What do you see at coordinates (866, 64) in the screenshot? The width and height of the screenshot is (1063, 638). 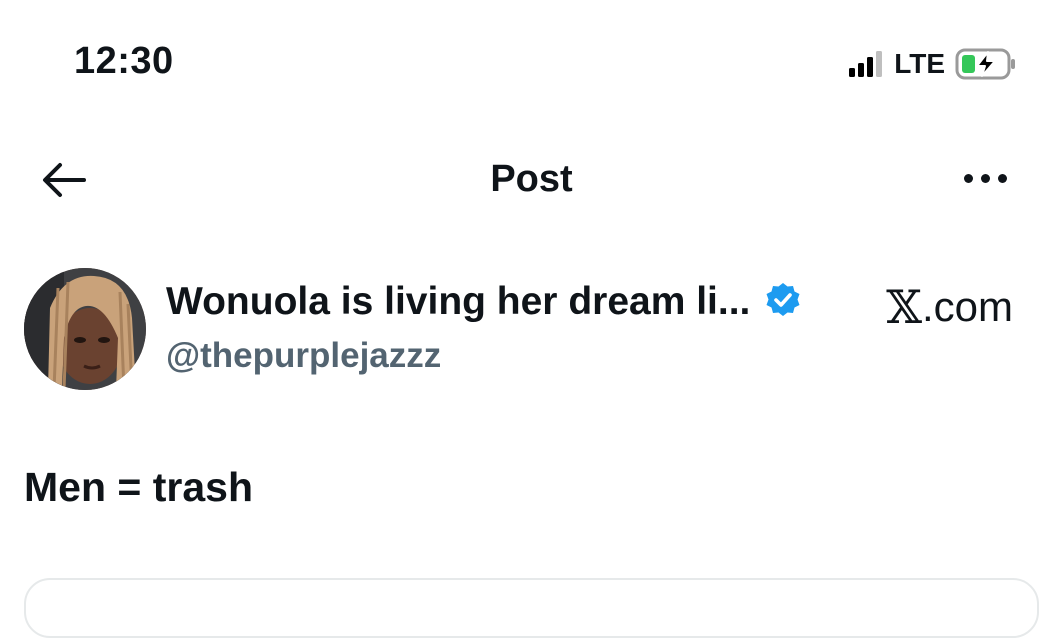 I see `signal-icon` at bounding box center [866, 64].